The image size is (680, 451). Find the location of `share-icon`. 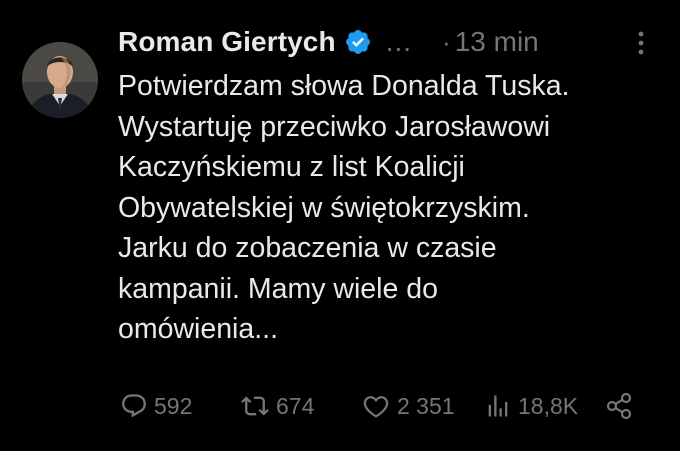

share-icon is located at coordinates (619, 406).